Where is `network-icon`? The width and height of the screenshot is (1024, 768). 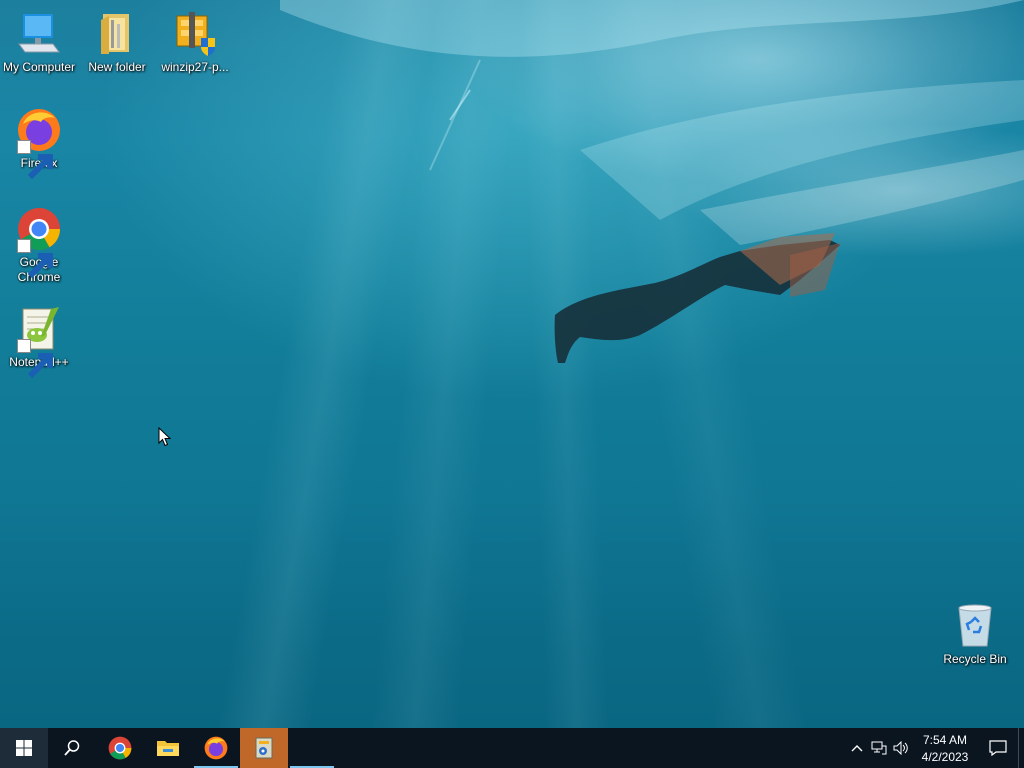 network-icon is located at coordinates (879, 748).